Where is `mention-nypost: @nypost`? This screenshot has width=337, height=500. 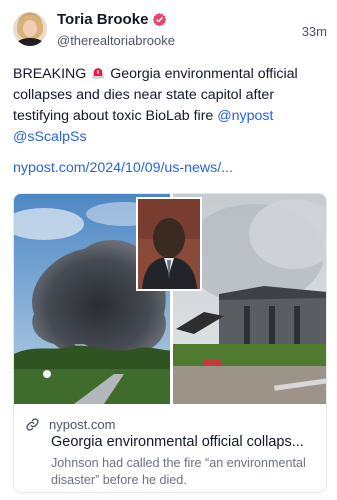 mention-nypost: @nypost is located at coordinates (245, 116).